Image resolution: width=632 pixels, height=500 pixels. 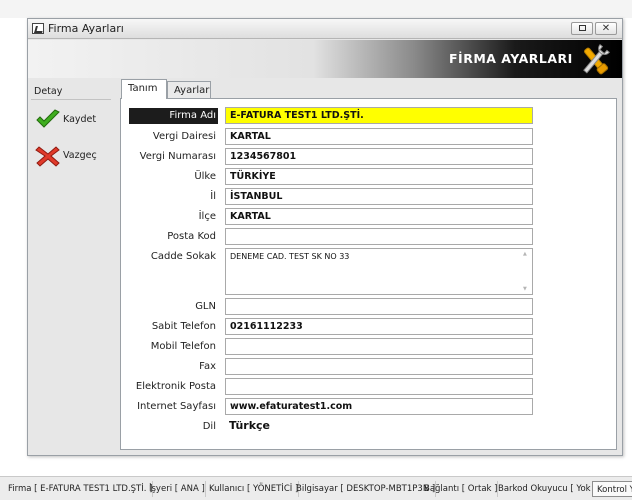 I want to click on tools-icon, so click(x=596, y=59).